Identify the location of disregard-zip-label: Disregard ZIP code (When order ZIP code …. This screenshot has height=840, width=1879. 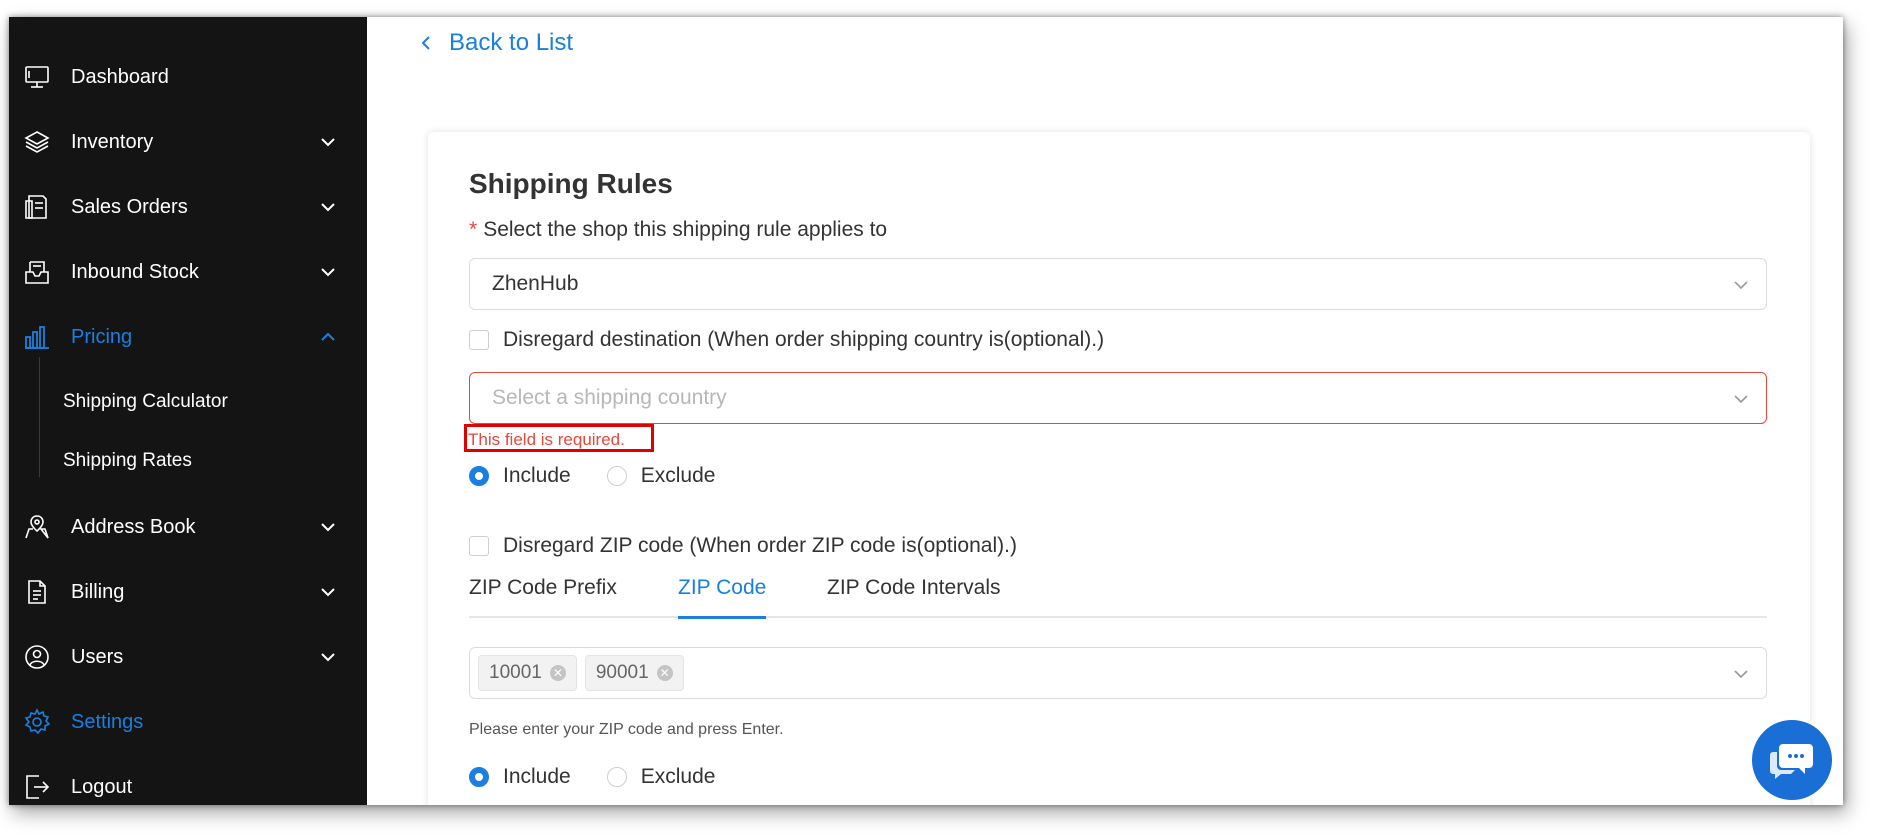
(760, 545).